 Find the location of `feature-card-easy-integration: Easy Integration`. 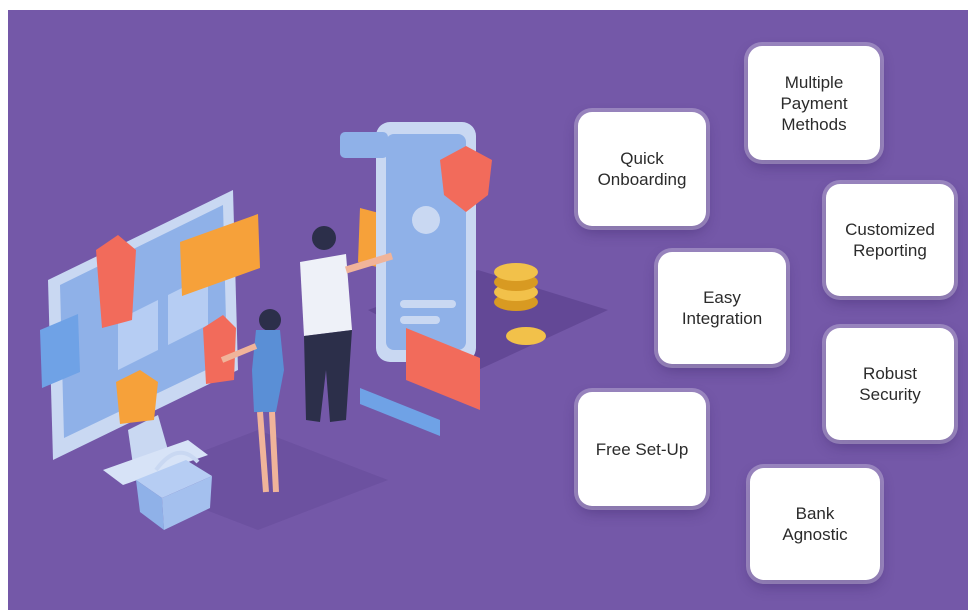

feature-card-easy-integration: Easy Integration is located at coordinates (722, 308).